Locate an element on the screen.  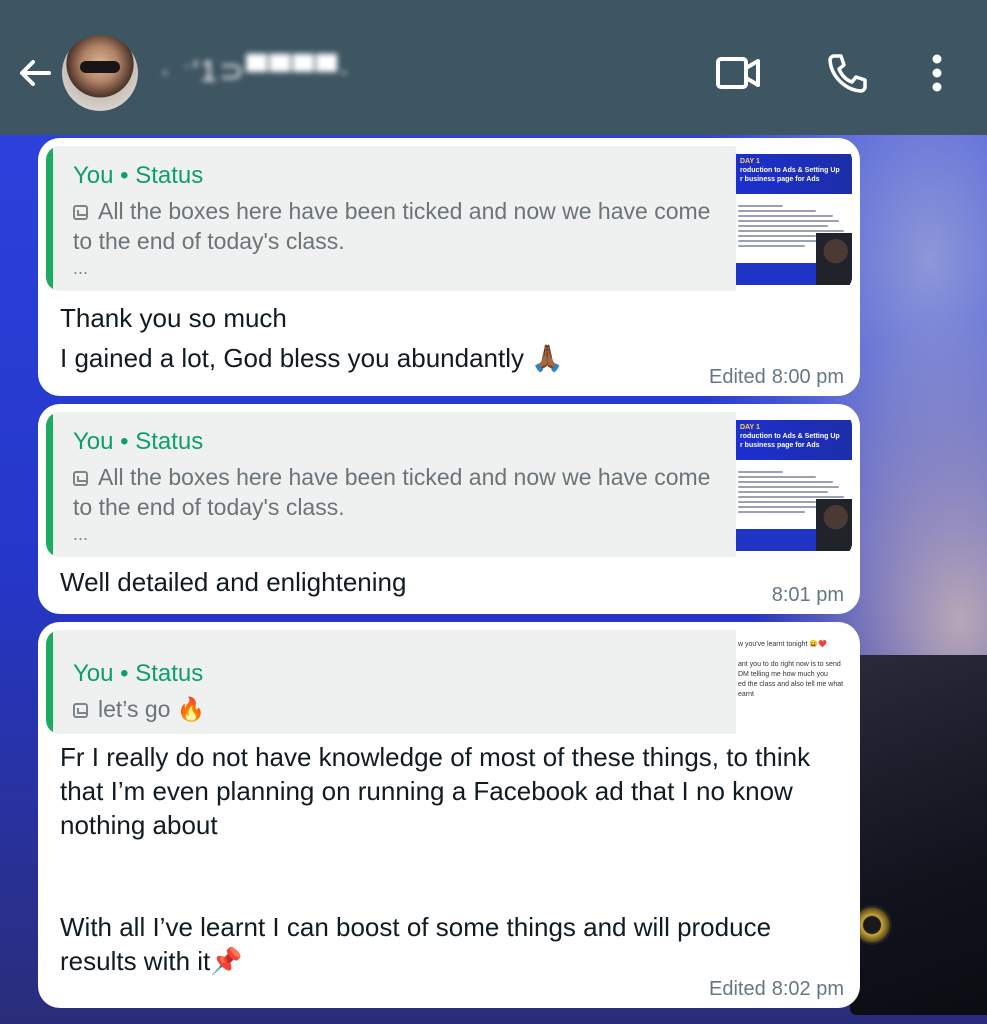
video-call-button is located at coordinates (738, 73).